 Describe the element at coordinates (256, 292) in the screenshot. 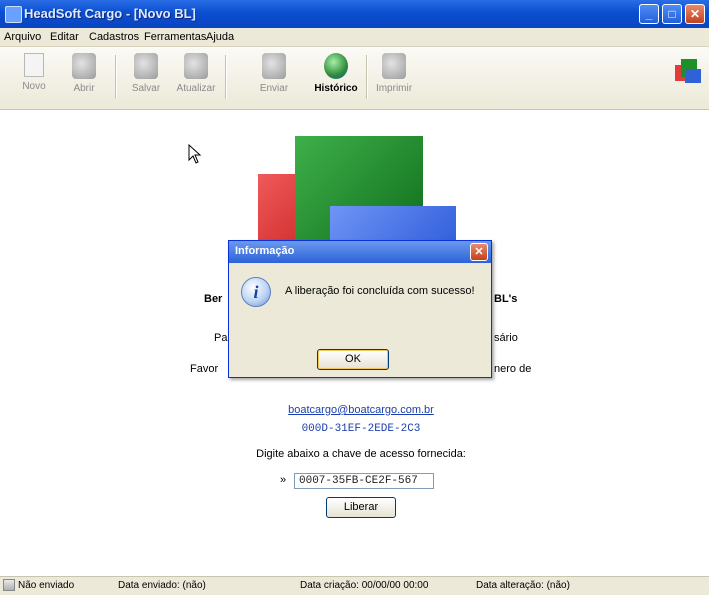

I see `info-icon: i` at that location.